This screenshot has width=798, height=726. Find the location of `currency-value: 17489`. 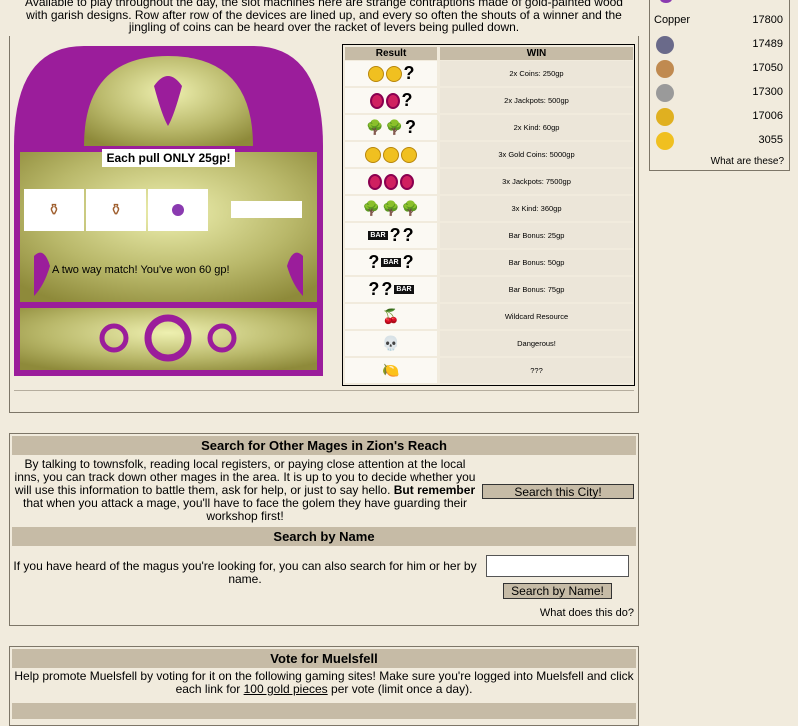

currency-value: 17489 is located at coordinates (767, 44).